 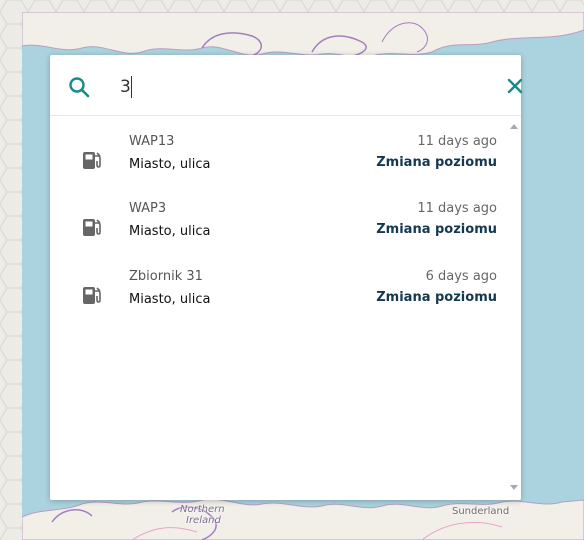 I want to click on search-icon, so click(x=79, y=87).